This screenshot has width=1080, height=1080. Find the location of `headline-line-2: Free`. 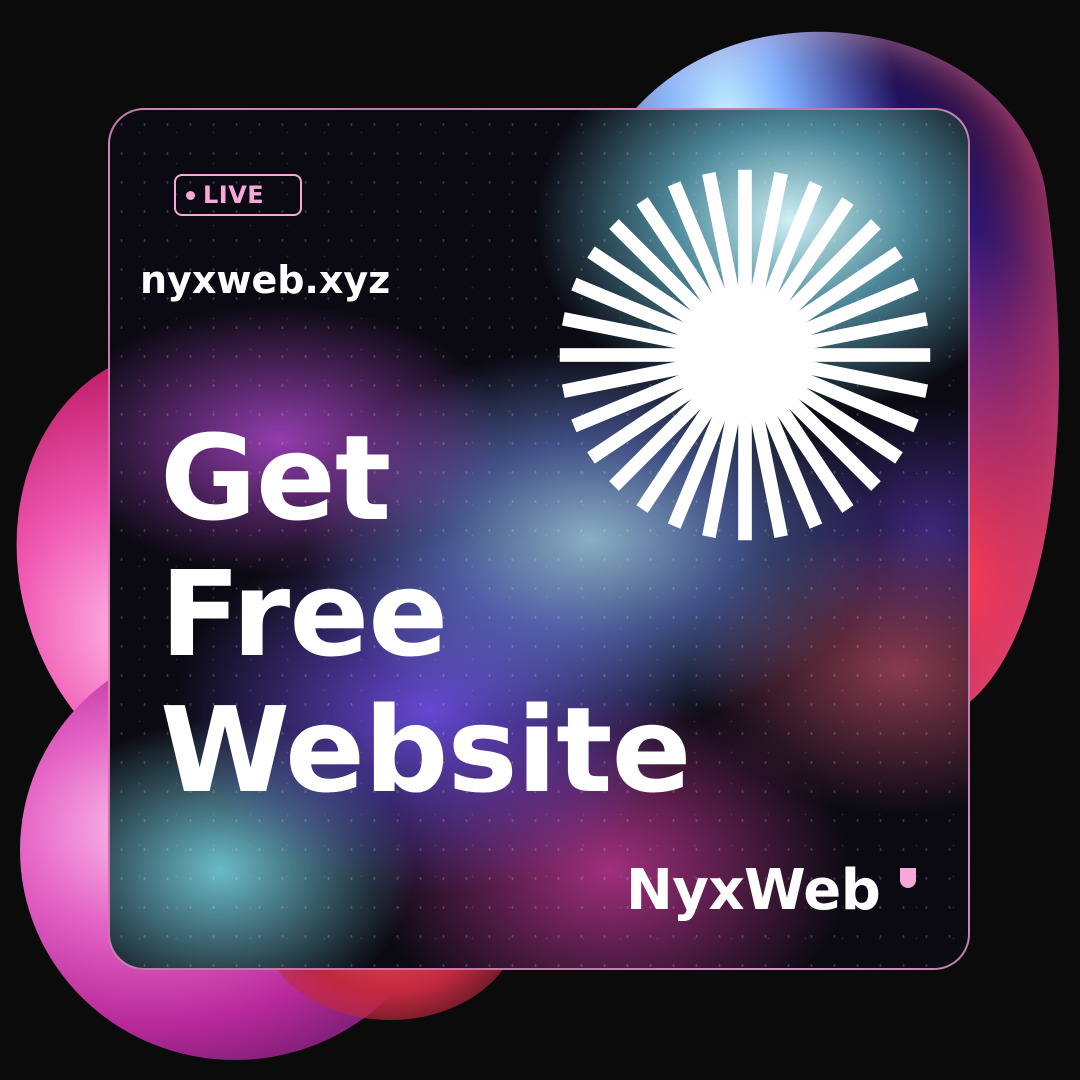

headline-line-2: Free is located at coordinates (304, 614).